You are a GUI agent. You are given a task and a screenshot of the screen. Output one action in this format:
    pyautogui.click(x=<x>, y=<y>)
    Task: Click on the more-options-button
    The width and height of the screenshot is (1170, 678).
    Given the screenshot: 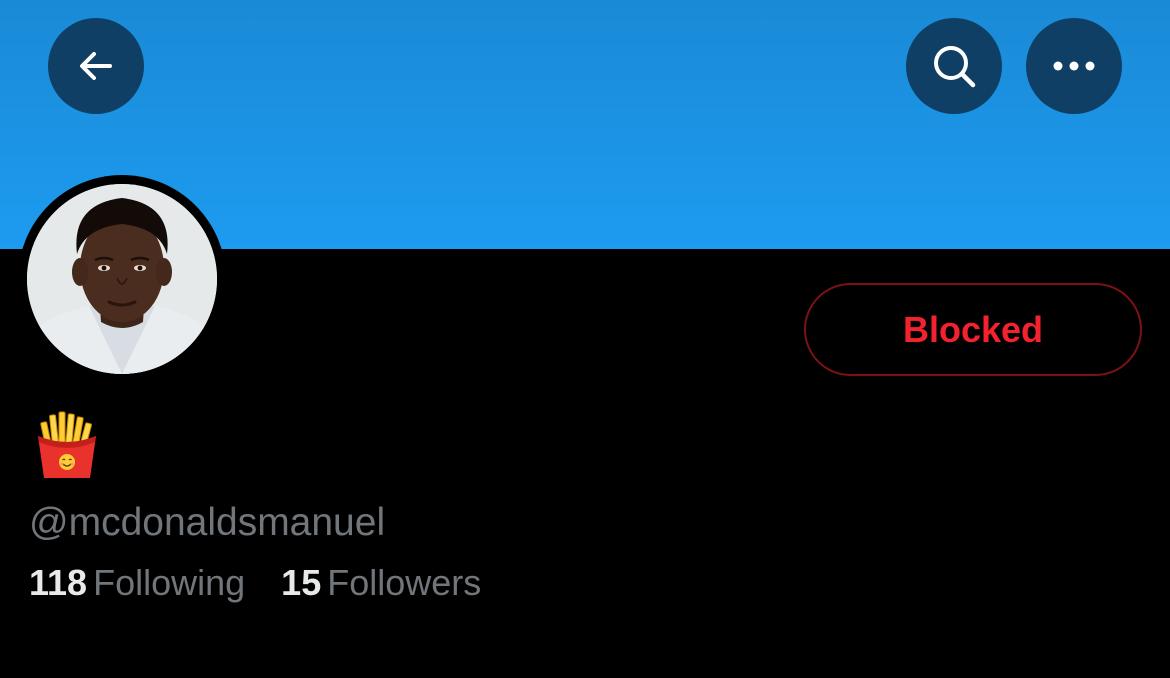 What is the action you would take?
    pyautogui.click(x=1074, y=66)
    